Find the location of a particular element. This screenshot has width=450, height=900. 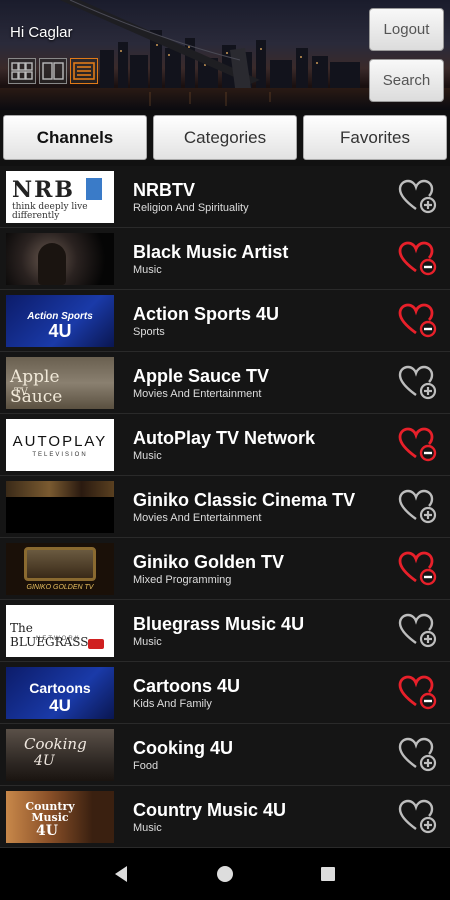

channel-thumbnail: GINIKO GOLDEN TV is located at coordinates (60, 568).